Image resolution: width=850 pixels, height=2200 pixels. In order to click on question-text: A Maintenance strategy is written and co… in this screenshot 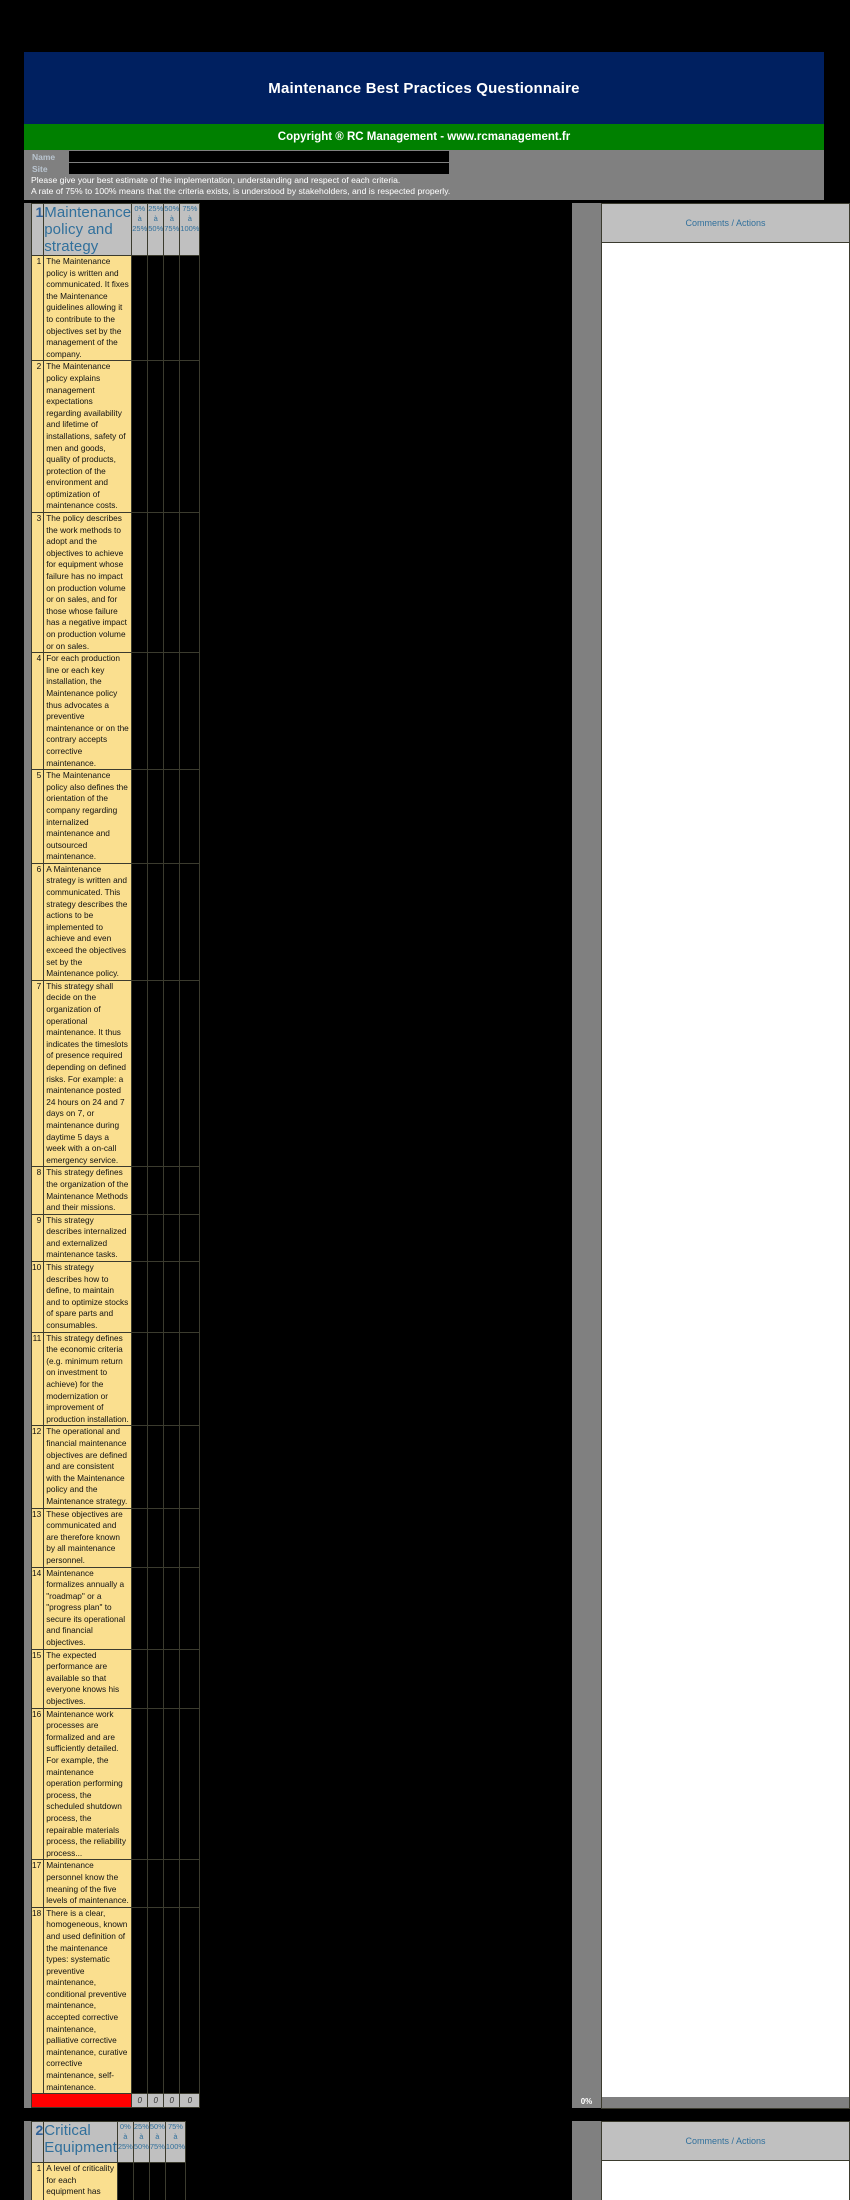, I will do `click(88, 921)`.